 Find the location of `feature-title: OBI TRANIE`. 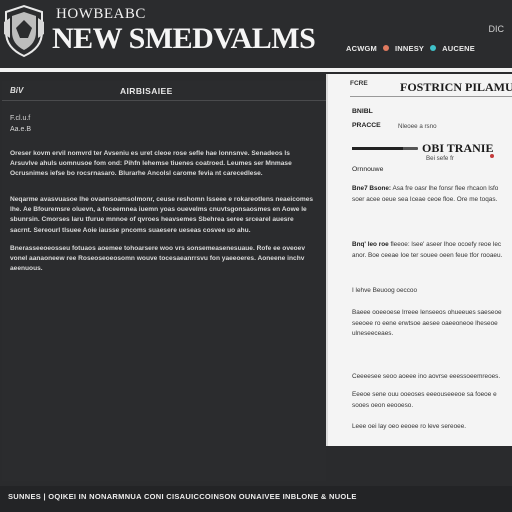

feature-title: OBI TRANIE is located at coordinates (458, 148).